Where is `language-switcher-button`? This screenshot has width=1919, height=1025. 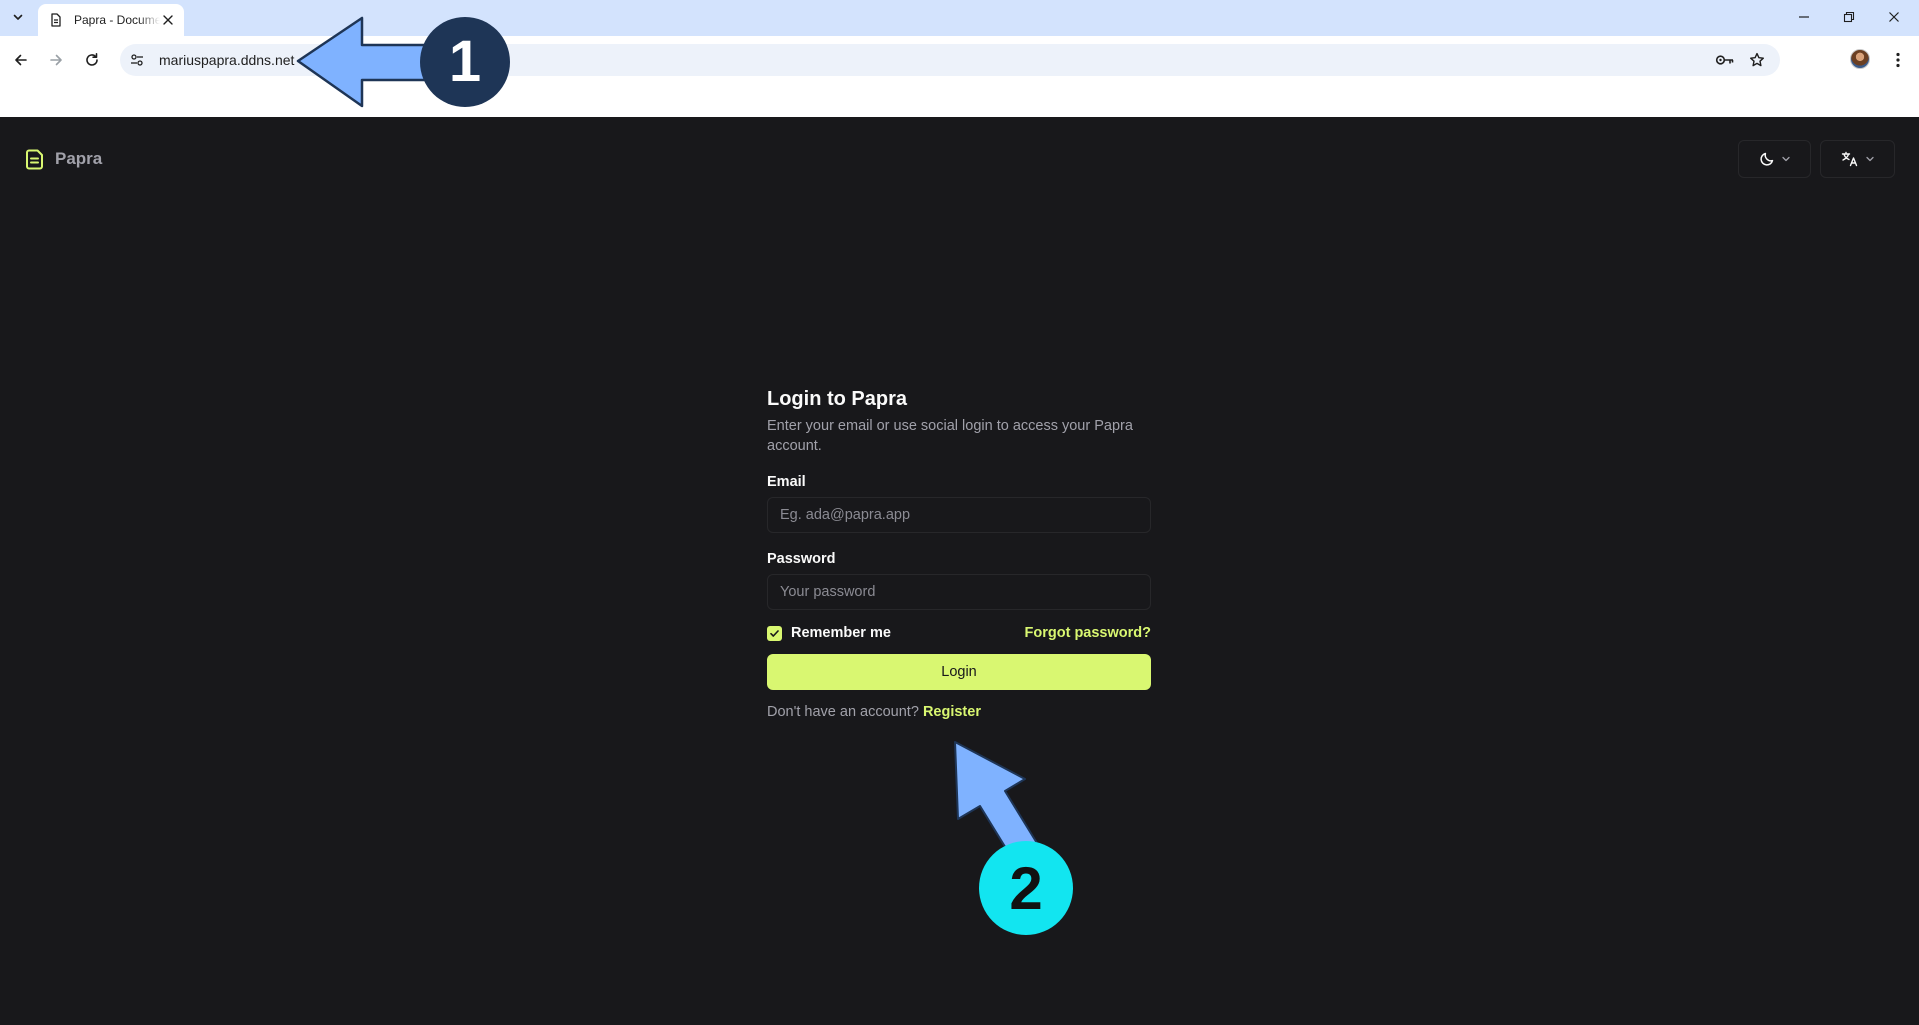
language-switcher-button is located at coordinates (1857, 159).